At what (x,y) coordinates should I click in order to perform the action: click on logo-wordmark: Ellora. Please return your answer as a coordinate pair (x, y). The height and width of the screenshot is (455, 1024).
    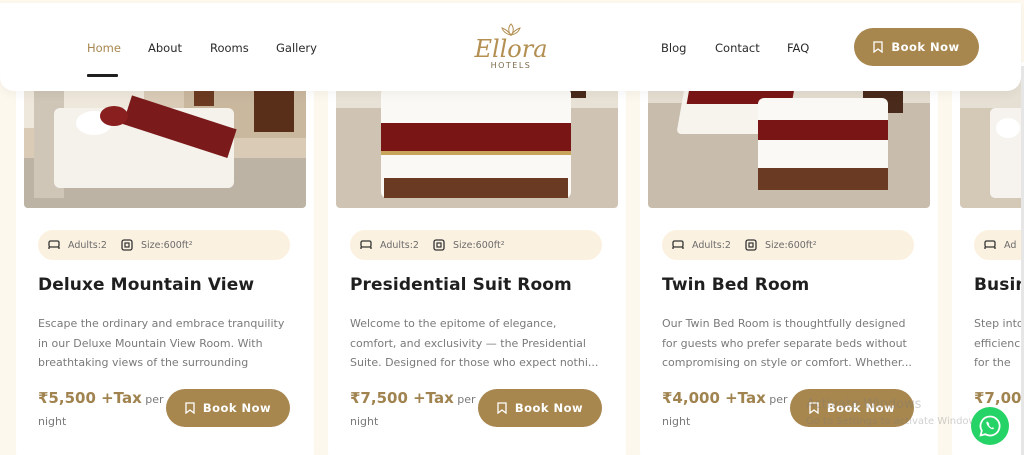
    Looking at the image, I should click on (511, 49).